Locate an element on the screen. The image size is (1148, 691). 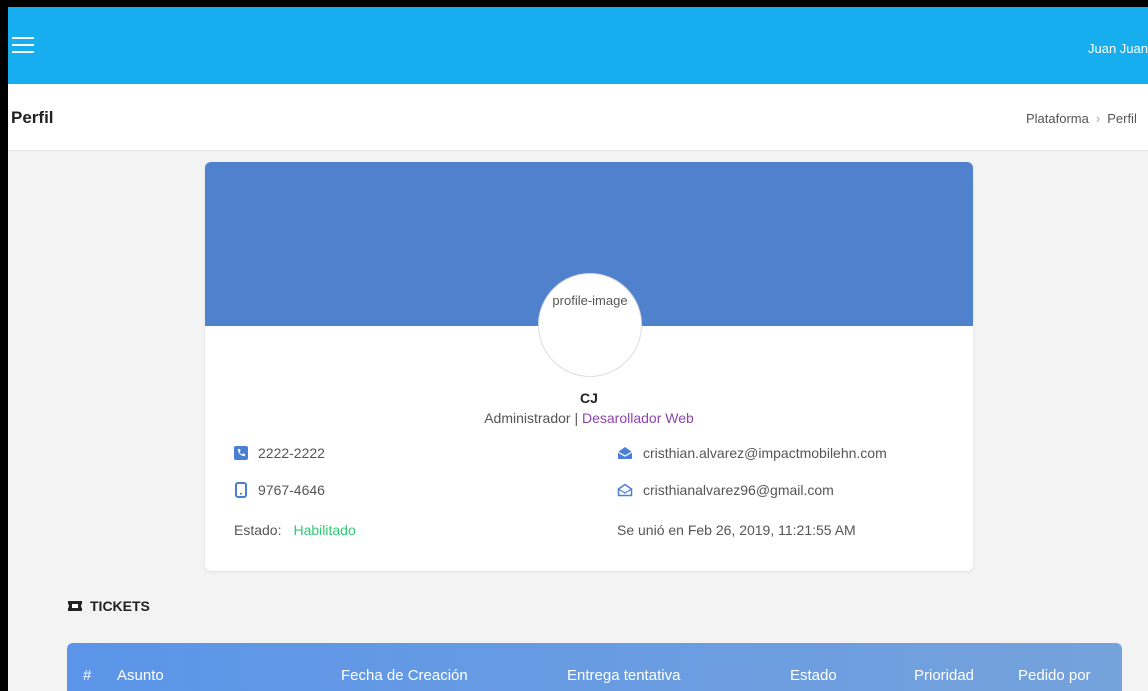
personal-email: cristhianalvarez96@gmail.com is located at coordinates (738, 490).